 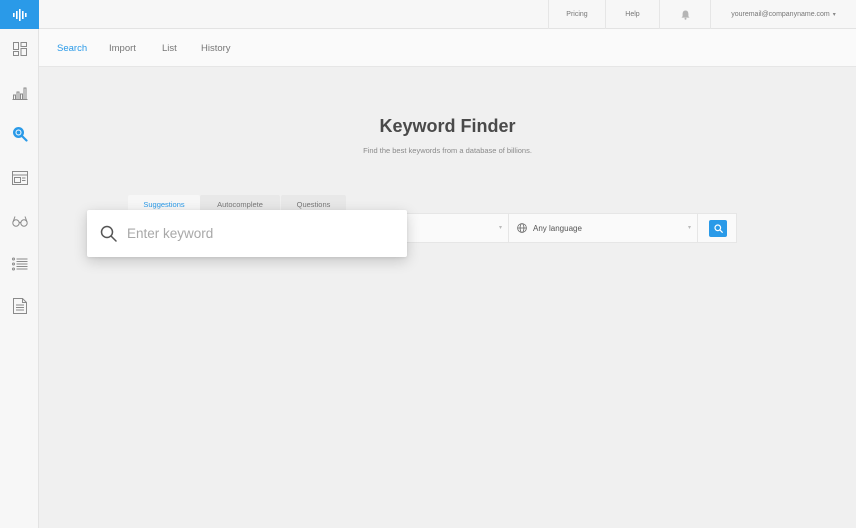 I want to click on tab-list-label: List, so click(x=169, y=48).